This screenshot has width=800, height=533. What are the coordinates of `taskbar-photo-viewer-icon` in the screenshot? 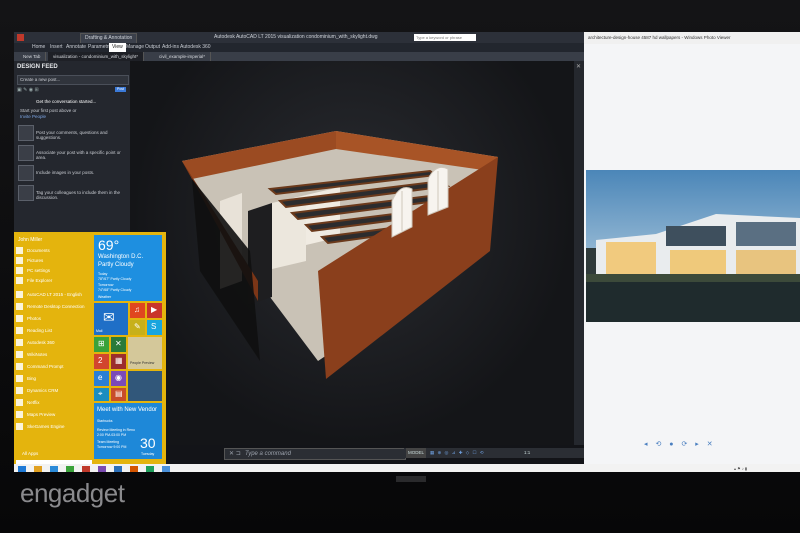 It's located at (166, 469).